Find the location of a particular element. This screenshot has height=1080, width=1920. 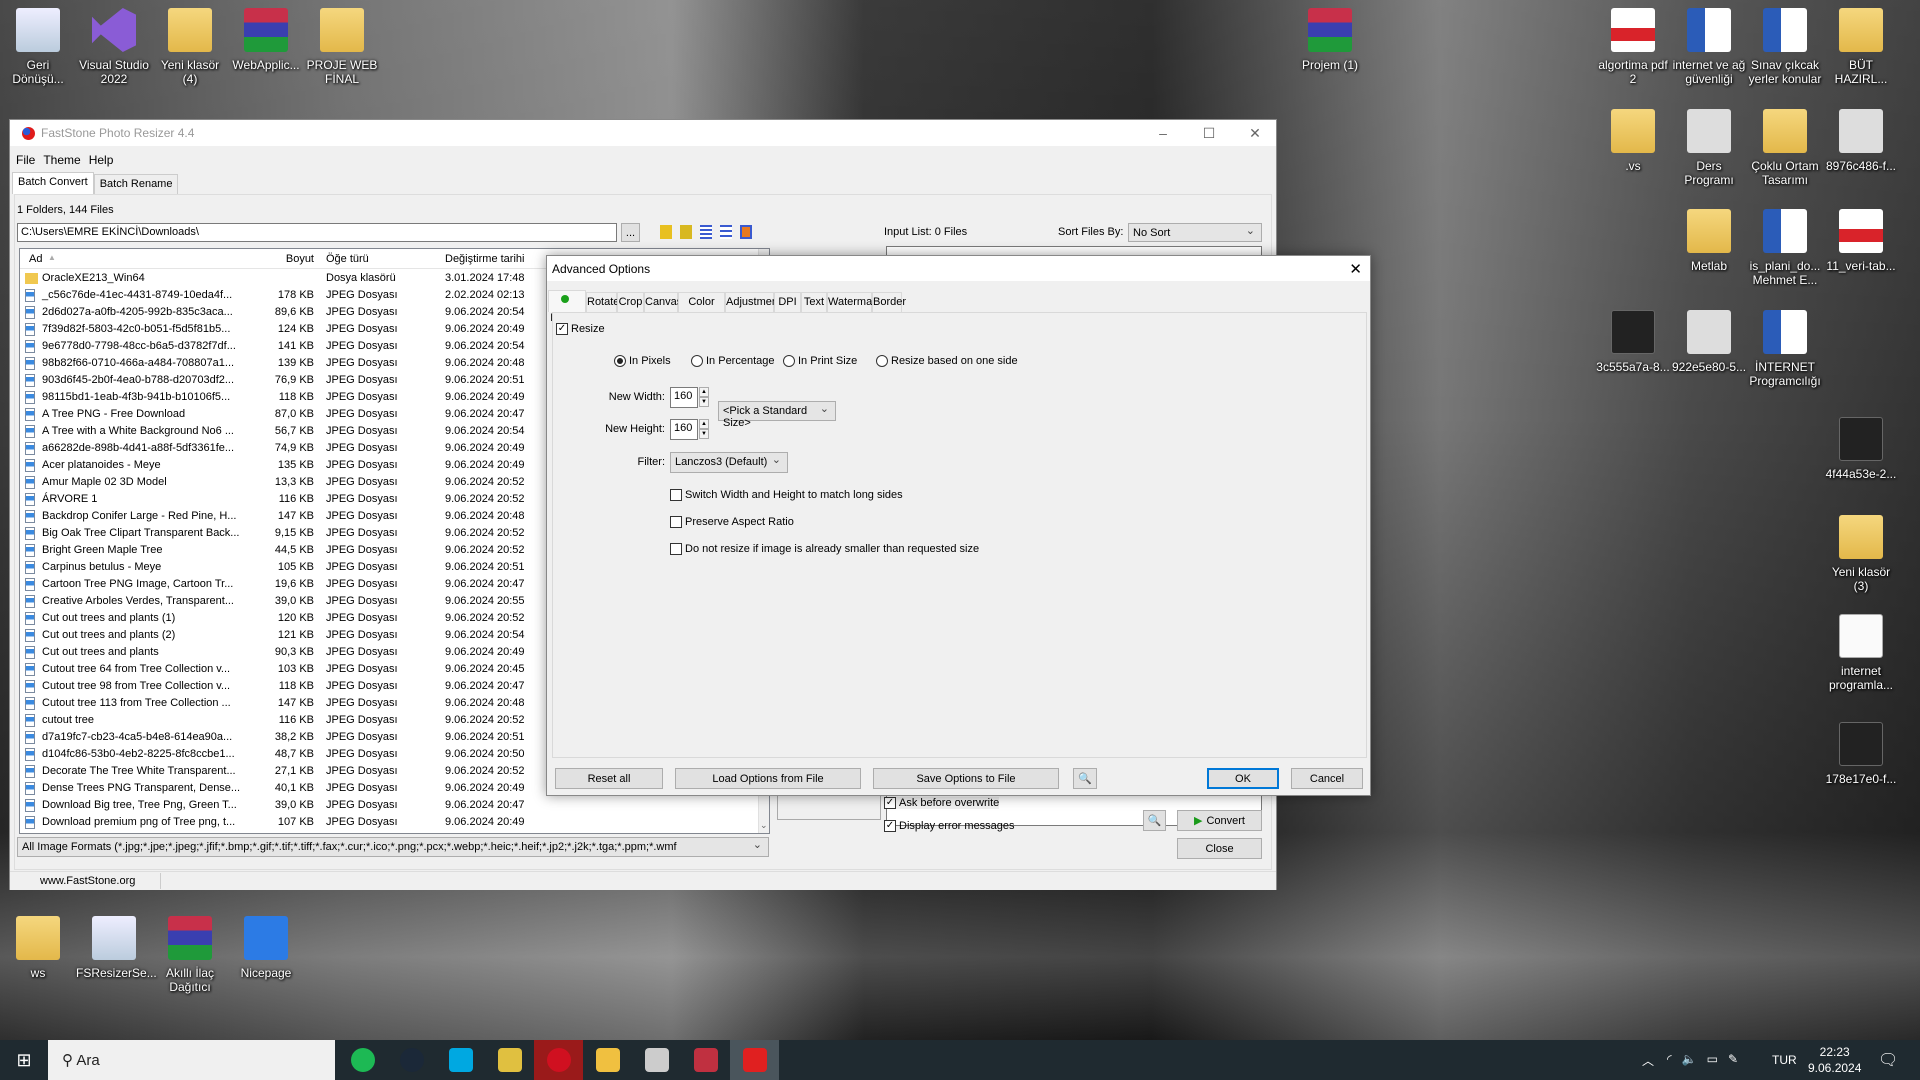

desktop-icon: Yeni klasör (4) is located at coordinates (190, 47).